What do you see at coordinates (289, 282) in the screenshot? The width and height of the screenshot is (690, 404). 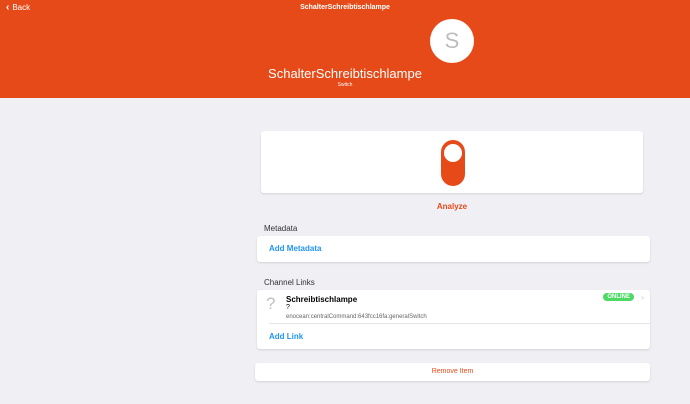 I see `channel-links-section-title: Channel Links` at bounding box center [289, 282].